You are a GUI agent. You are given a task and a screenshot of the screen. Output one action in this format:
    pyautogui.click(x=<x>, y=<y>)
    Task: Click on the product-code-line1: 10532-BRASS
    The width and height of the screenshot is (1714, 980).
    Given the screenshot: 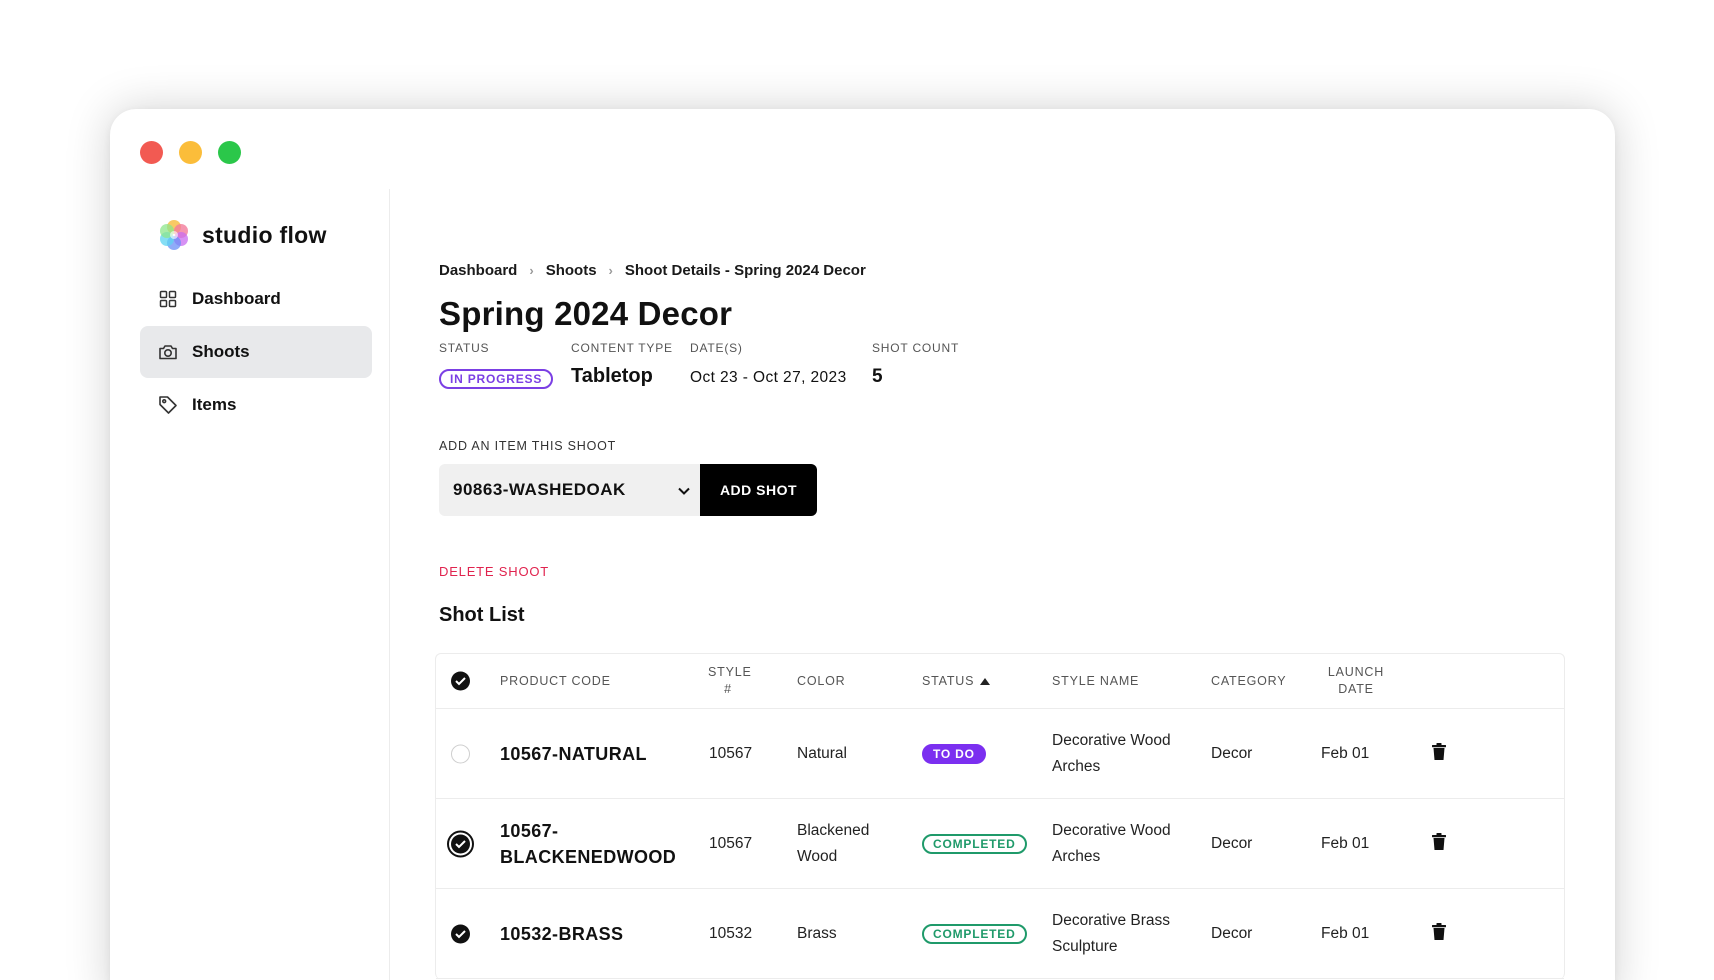 What is the action you would take?
    pyautogui.click(x=562, y=933)
    